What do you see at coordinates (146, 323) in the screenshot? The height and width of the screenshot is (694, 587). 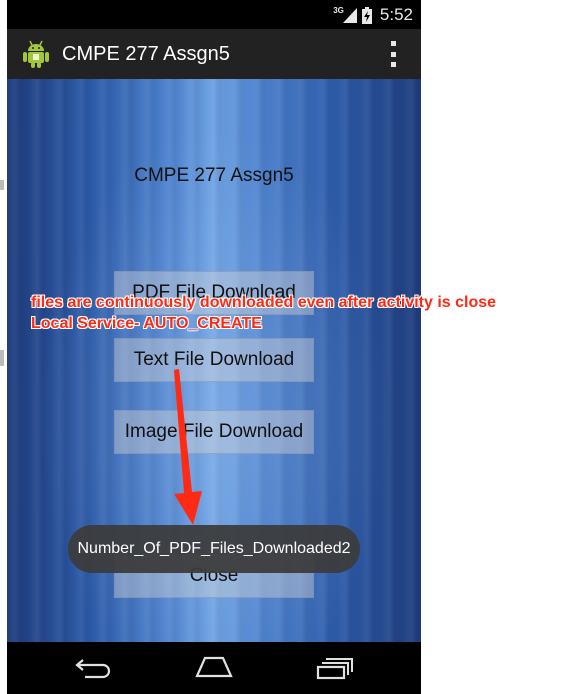 I see `annotation-line-2: Local Service- AUTO_CREATE` at bounding box center [146, 323].